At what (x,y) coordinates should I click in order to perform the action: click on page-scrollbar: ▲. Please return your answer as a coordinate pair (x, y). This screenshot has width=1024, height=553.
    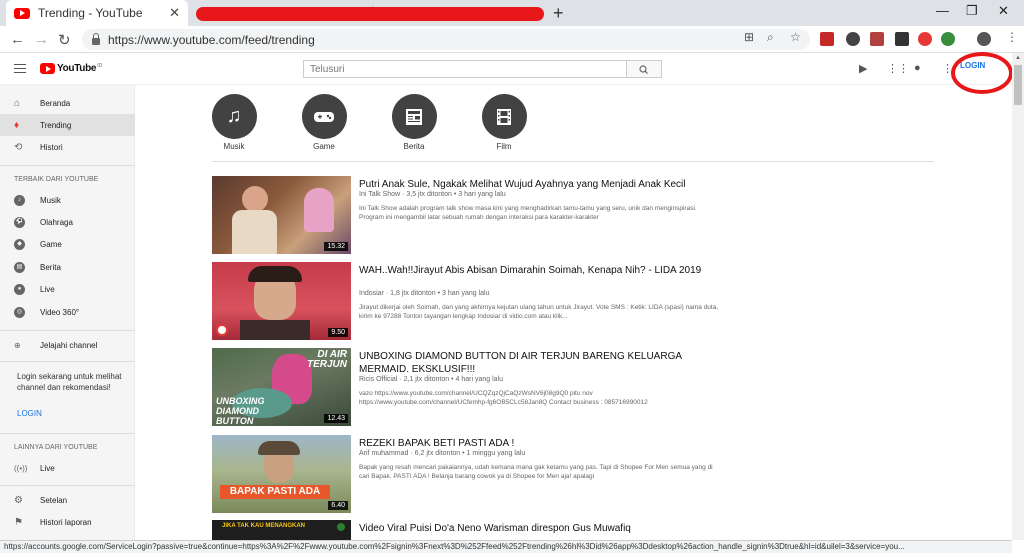
    Looking at the image, I should click on (1018, 296).